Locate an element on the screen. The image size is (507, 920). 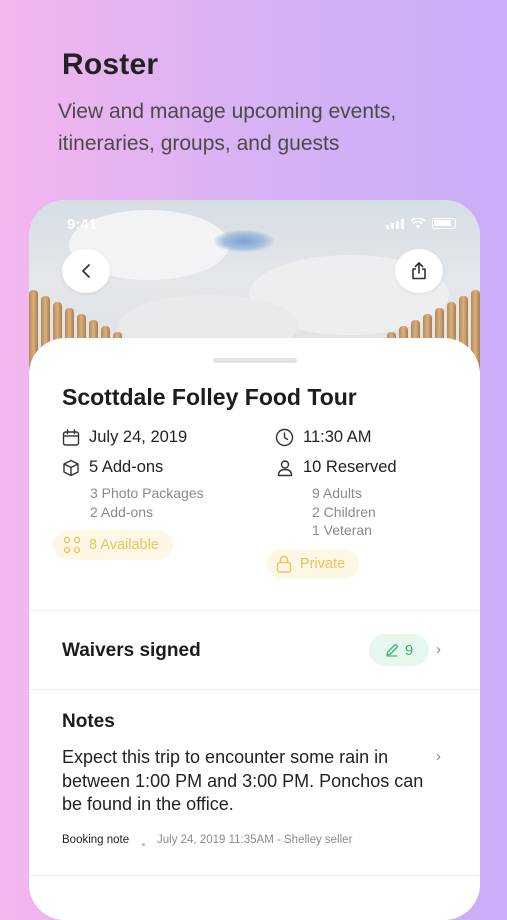
lock-icon is located at coordinates (284, 564).